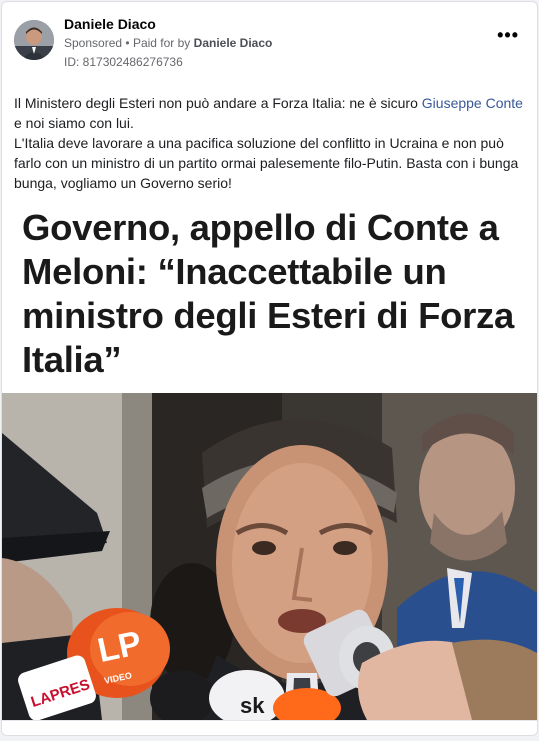 The width and height of the screenshot is (539, 741). What do you see at coordinates (252, 705) in the screenshot?
I see `mic-sky-logo: sk` at bounding box center [252, 705].